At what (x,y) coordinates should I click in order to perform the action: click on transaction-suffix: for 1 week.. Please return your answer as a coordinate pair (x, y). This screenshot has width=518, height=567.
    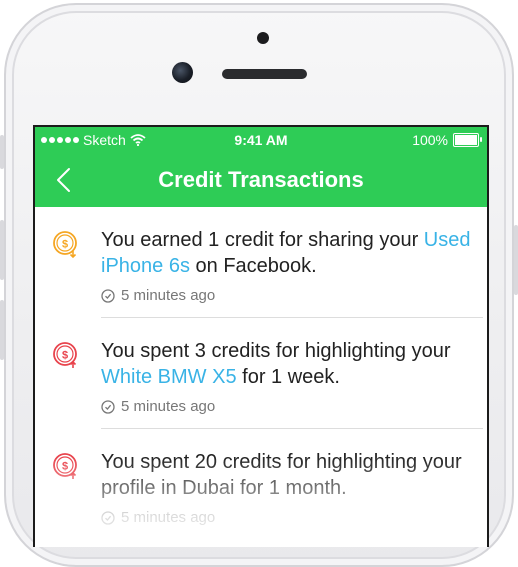
    Looking at the image, I should click on (288, 377).